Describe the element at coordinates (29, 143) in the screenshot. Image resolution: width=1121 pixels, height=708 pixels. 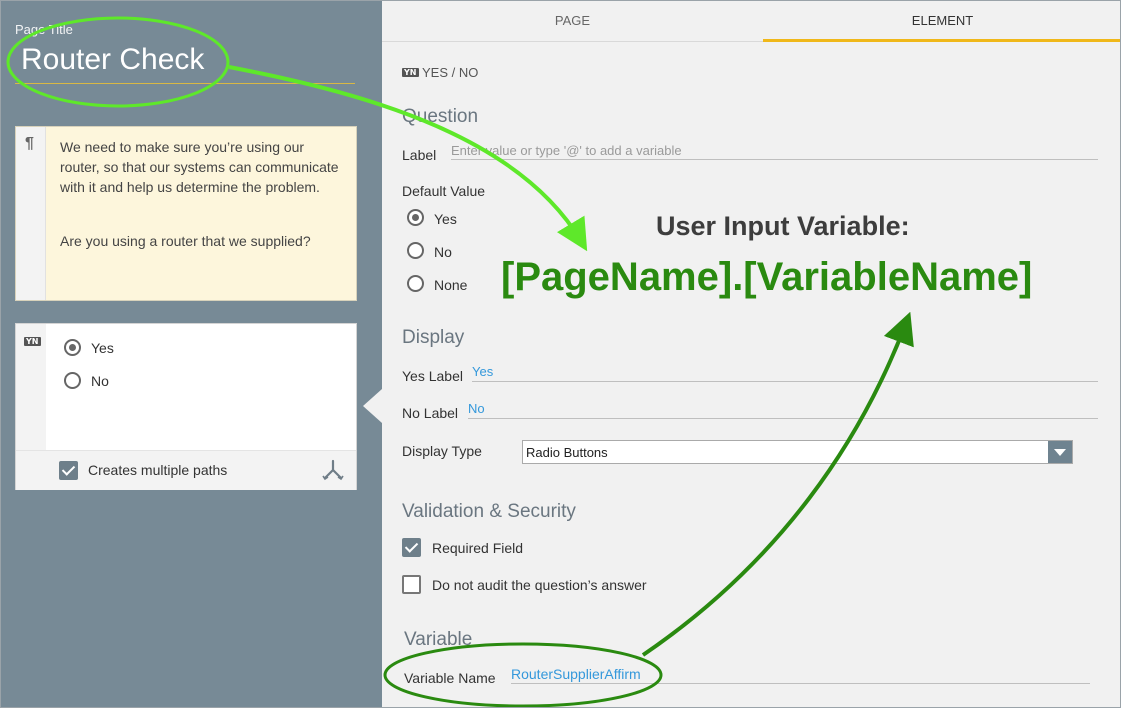
I see `paragraph-icon: ¶` at that location.